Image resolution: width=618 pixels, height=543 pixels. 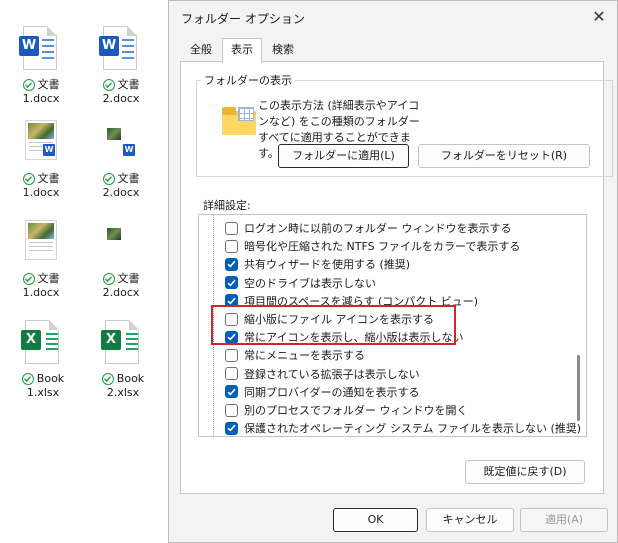 What do you see at coordinates (123, 392) in the screenshot?
I see `file-extension: 2.xlsx` at bounding box center [123, 392].